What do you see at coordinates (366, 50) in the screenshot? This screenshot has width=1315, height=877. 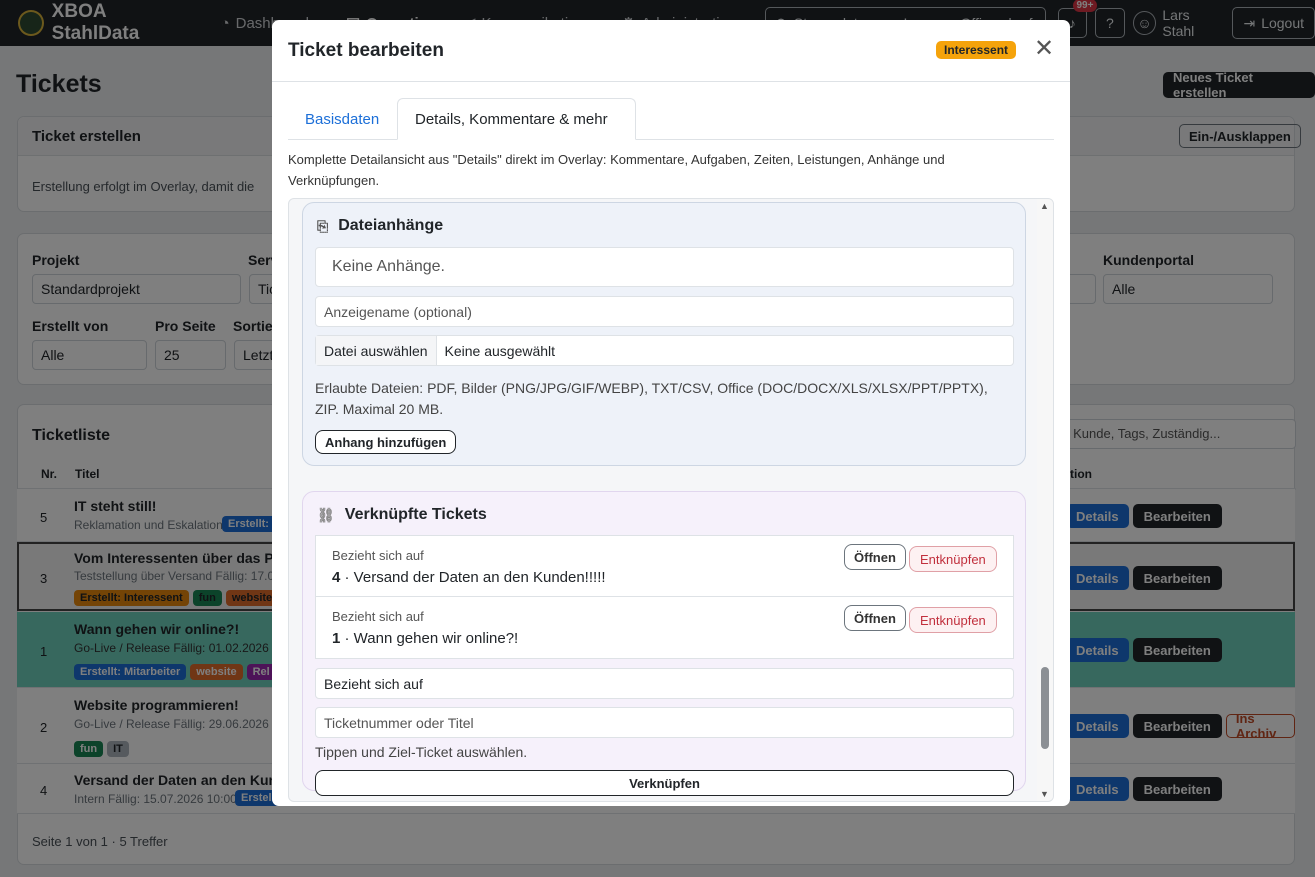 I see `modal-title: Ticket bearbeiten` at bounding box center [366, 50].